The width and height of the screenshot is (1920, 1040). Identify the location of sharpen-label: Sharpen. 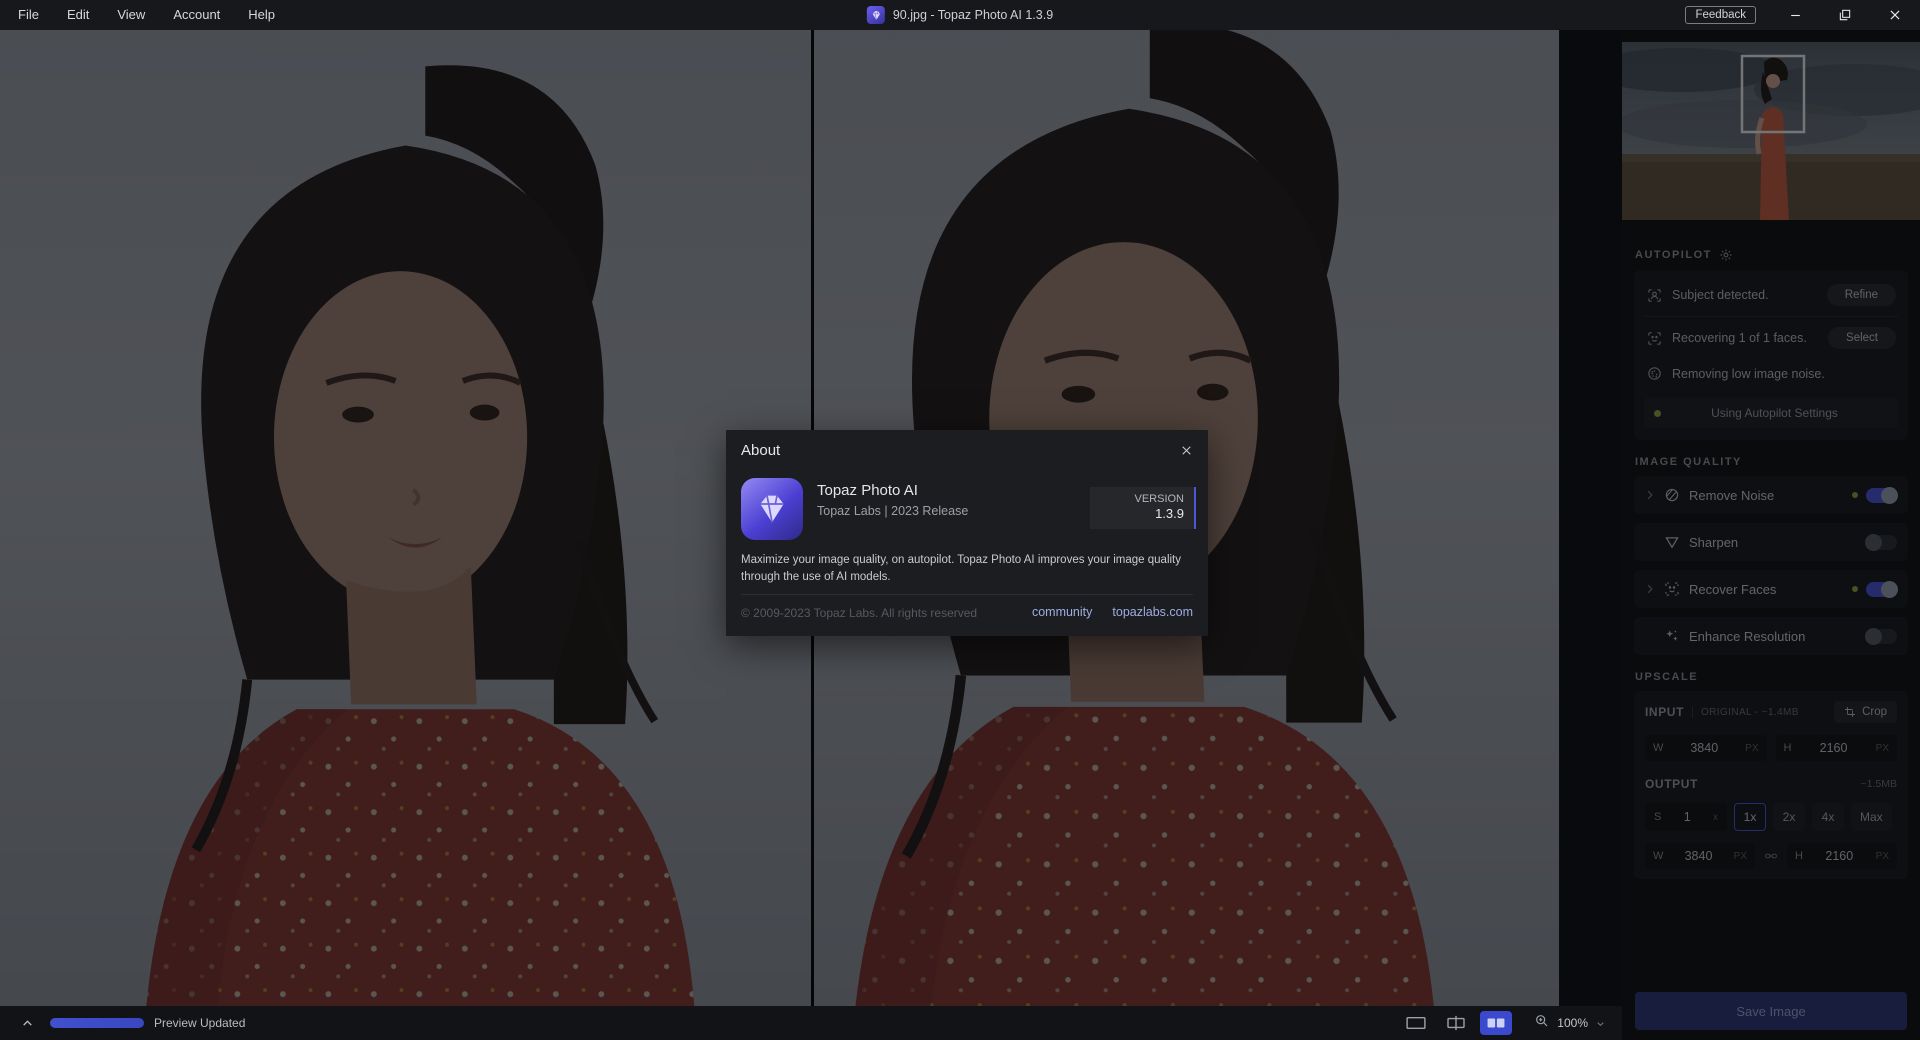
(1714, 542).